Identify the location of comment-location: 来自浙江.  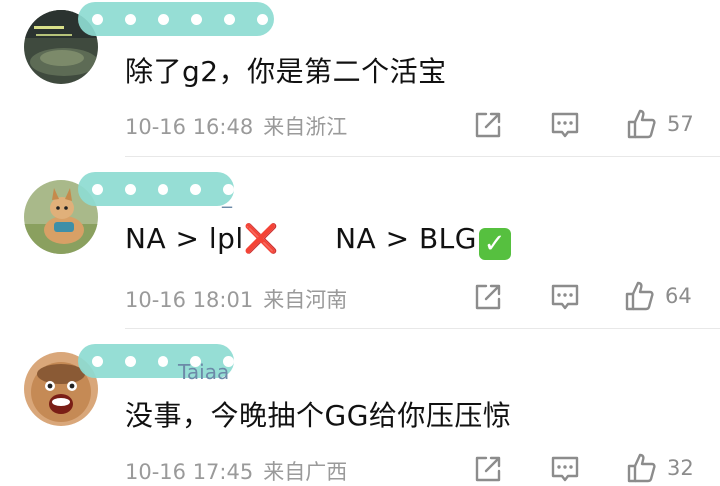
(305, 127).